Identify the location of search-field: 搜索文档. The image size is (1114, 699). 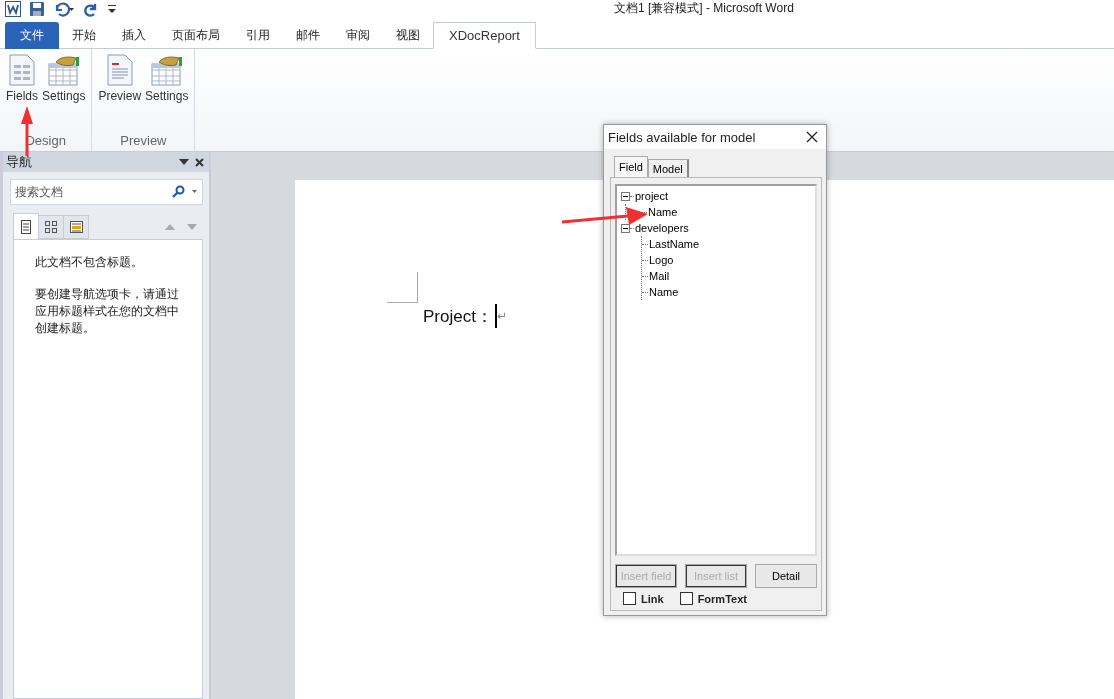
(106, 192).